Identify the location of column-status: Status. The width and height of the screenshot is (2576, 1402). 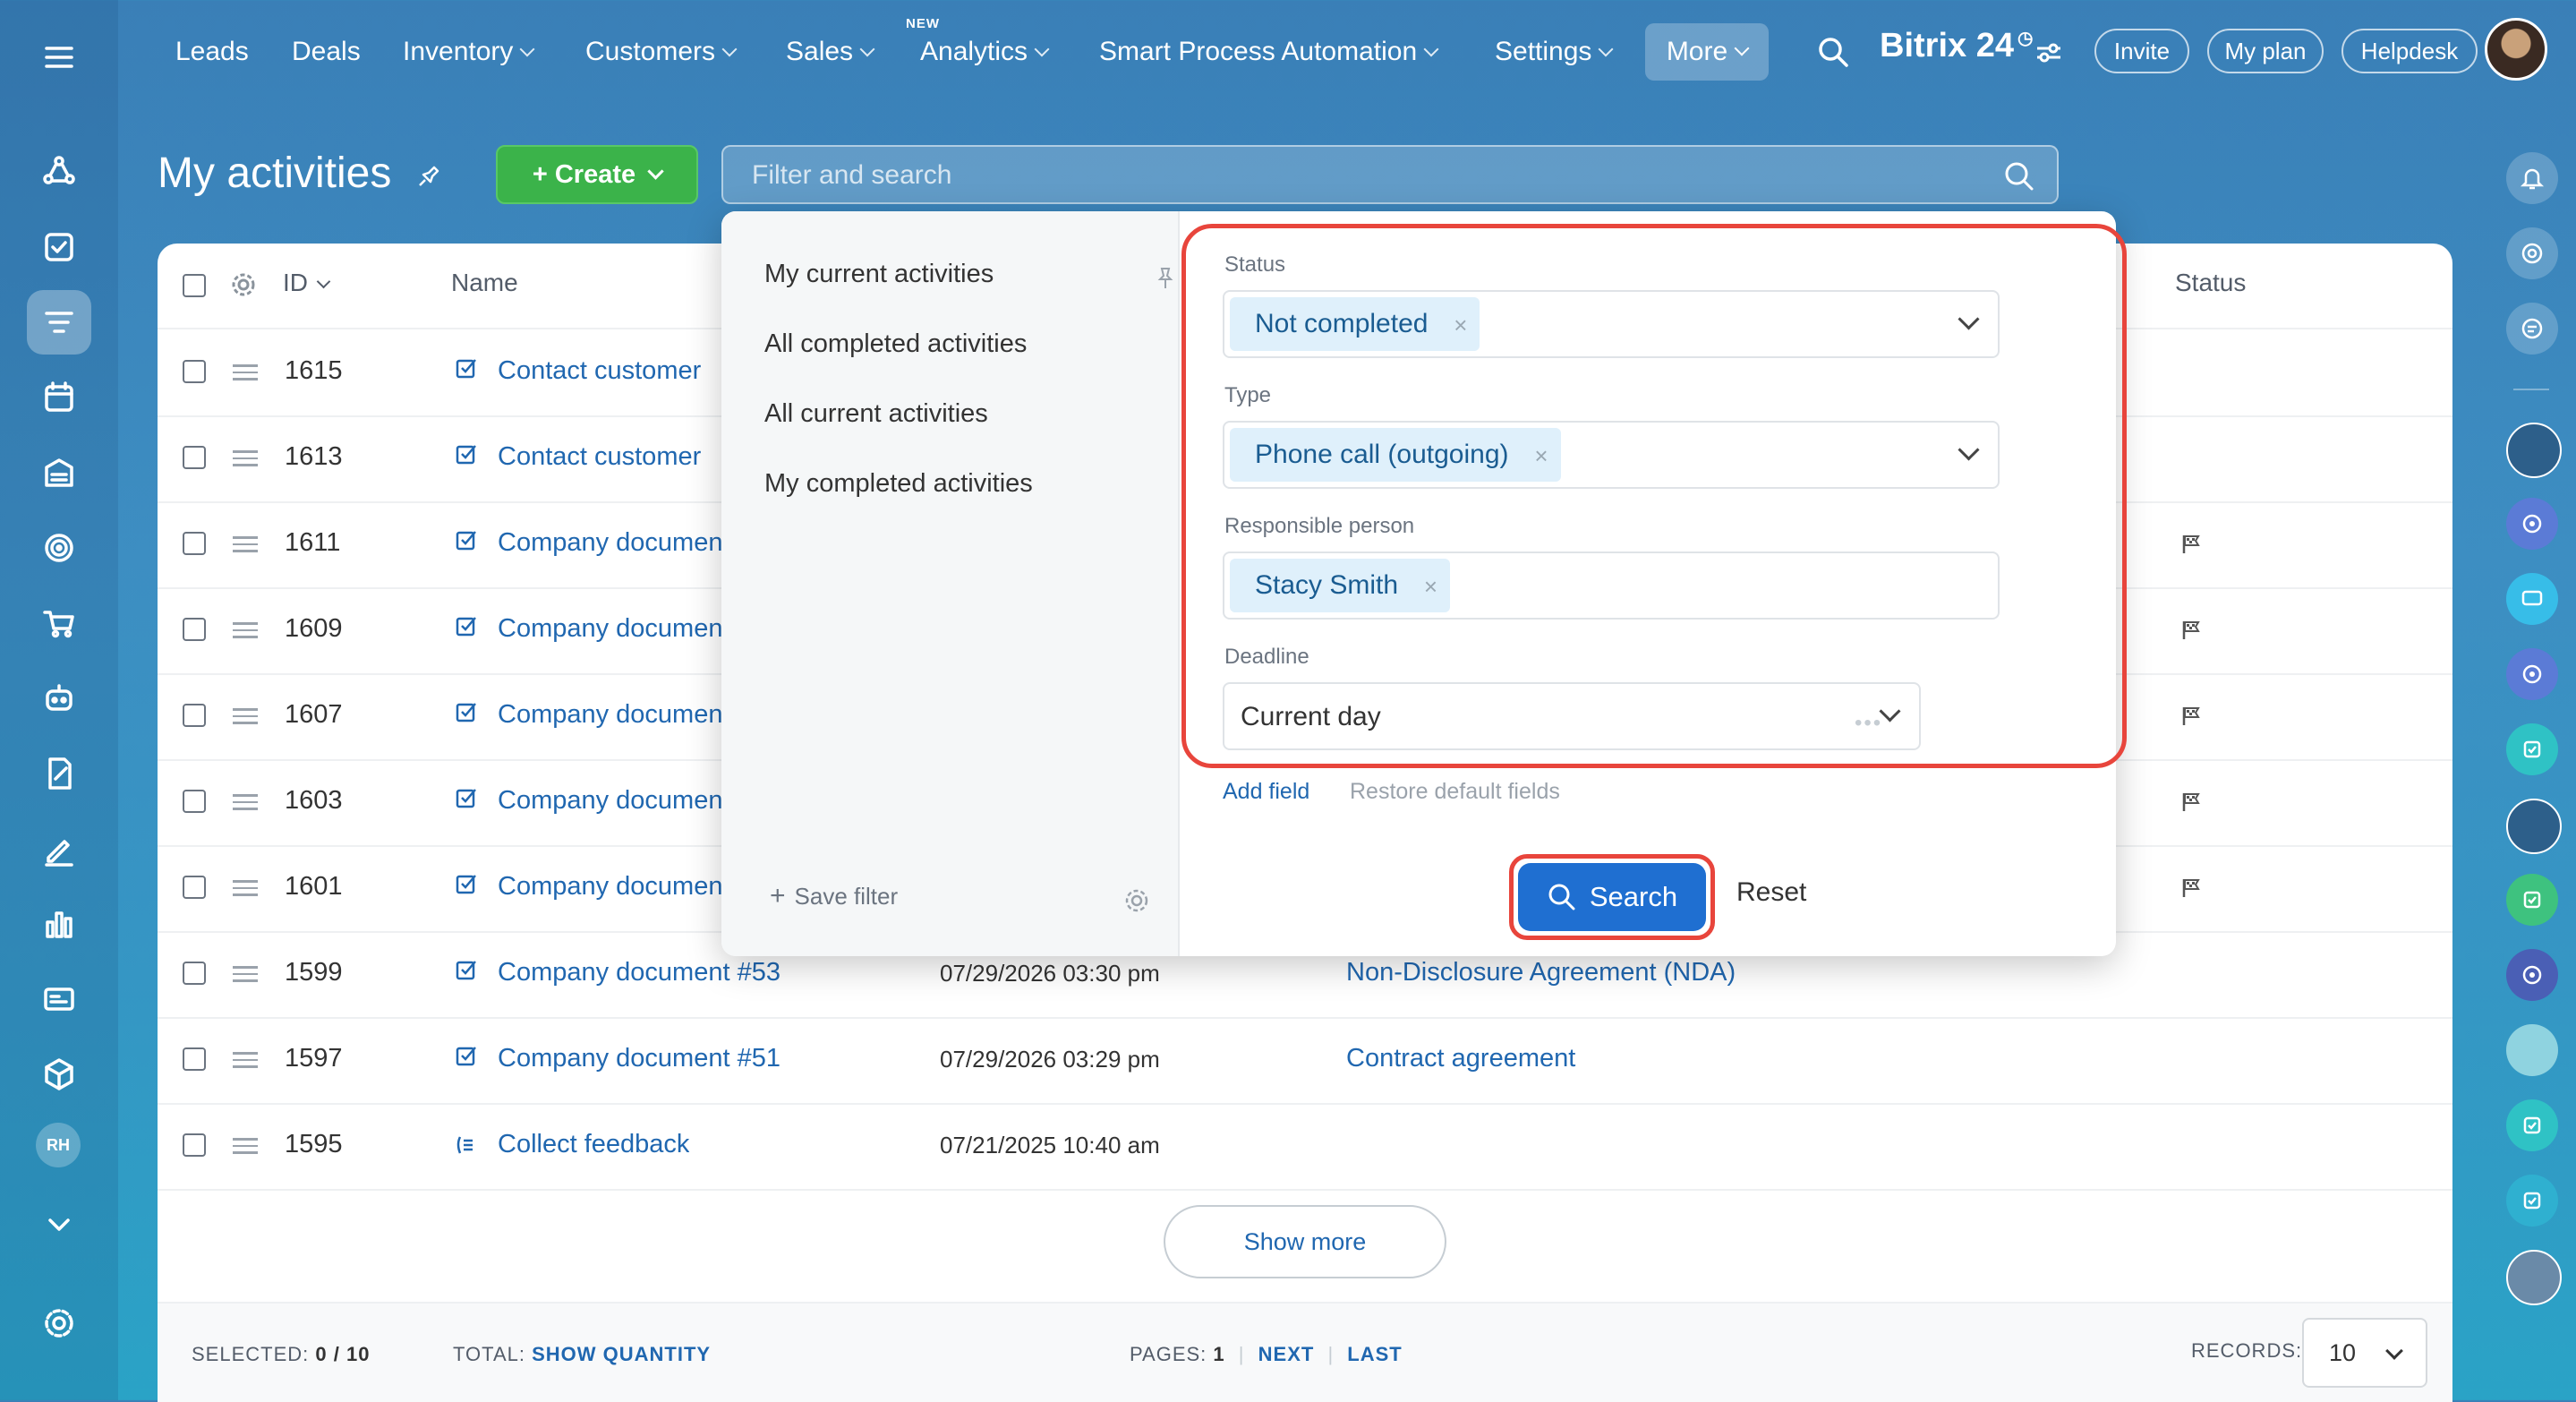
(2210, 283).